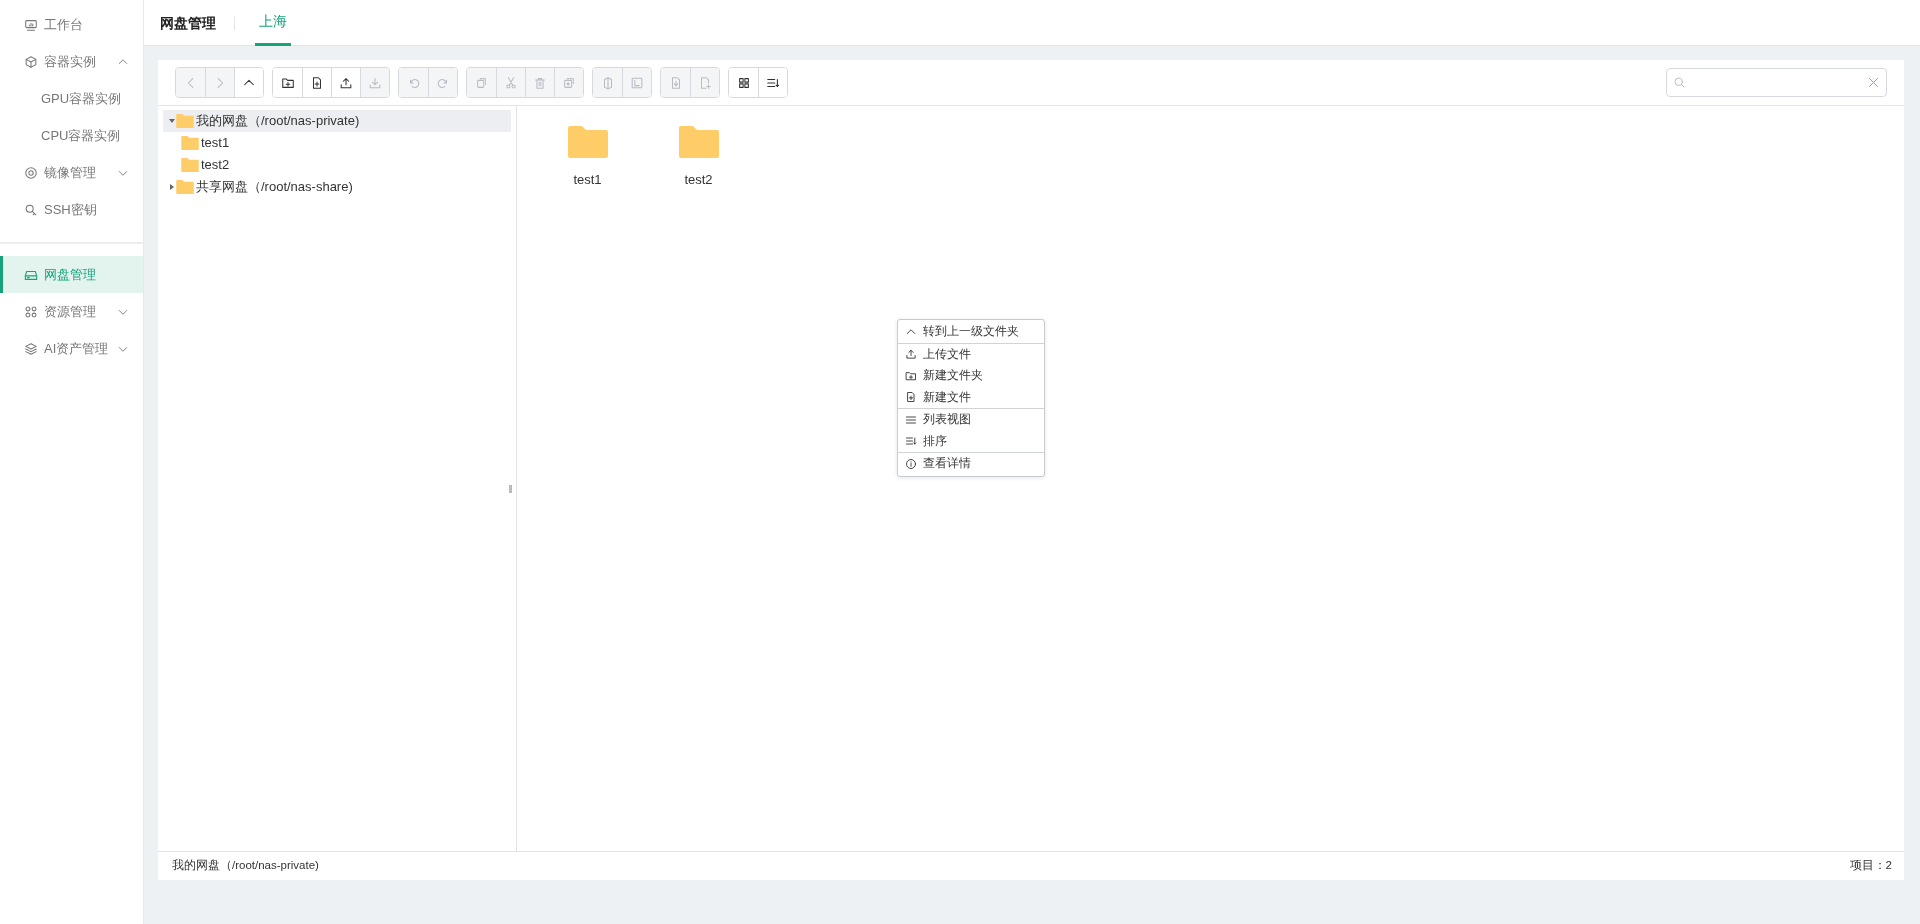  Describe the element at coordinates (510, 489) in the screenshot. I see `resize-handle-icon` at that location.